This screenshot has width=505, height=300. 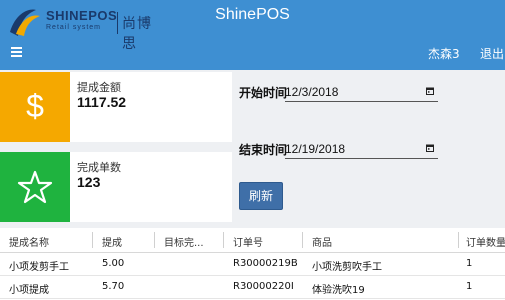 I want to click on cell-order-no: R30000220I, so click(x=263, y=286).